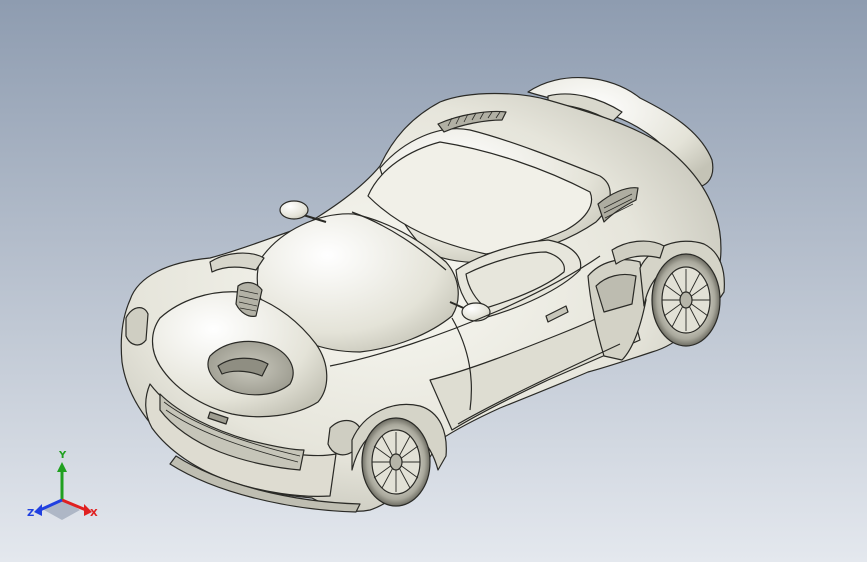 The width and height of the screenshot is (867, 562). Describe the element at coordinates (62, 455) in the screenshot. I see `triad-y-label: Y` at that location.